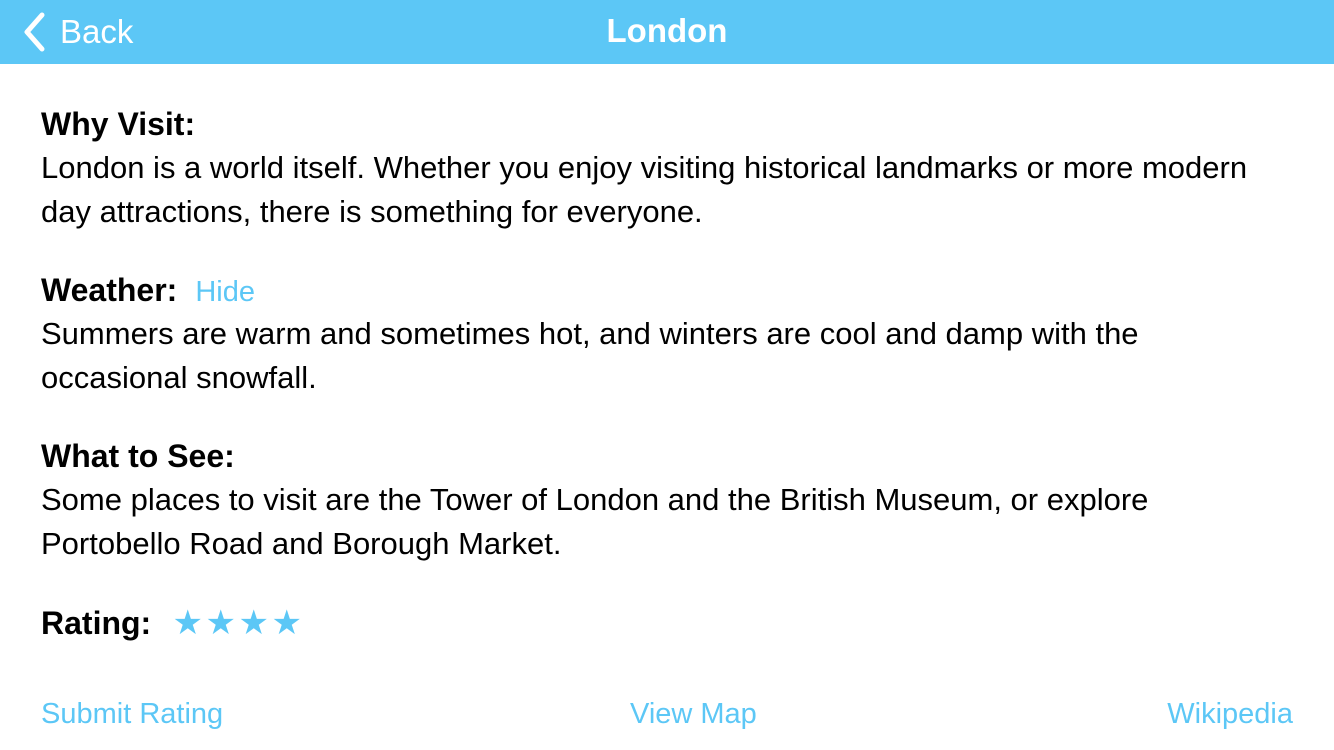 This screenshot has width=1334, height=750. What do you see at coordinates (132, 714) in the screenshot?
I see `submit-rating-button: Submit Rating` at bounding box center [132, 714].